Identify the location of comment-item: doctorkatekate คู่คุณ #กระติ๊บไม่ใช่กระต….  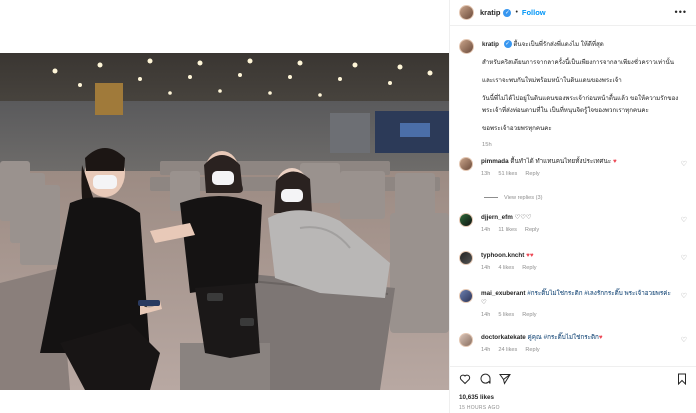
(575, 343).